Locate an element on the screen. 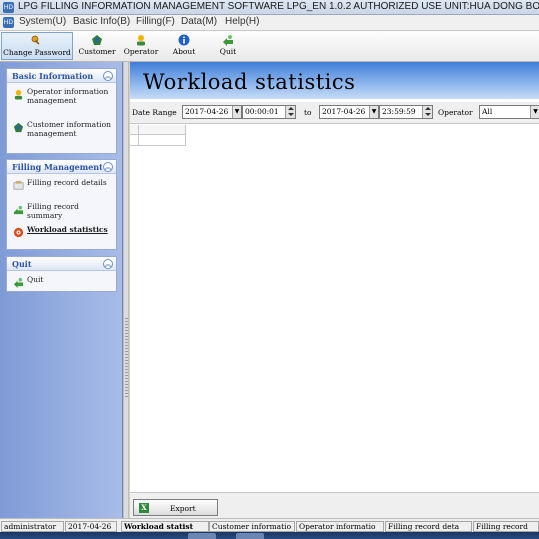  quit-header: Quit ︽ is located at coordinates (61, 264).